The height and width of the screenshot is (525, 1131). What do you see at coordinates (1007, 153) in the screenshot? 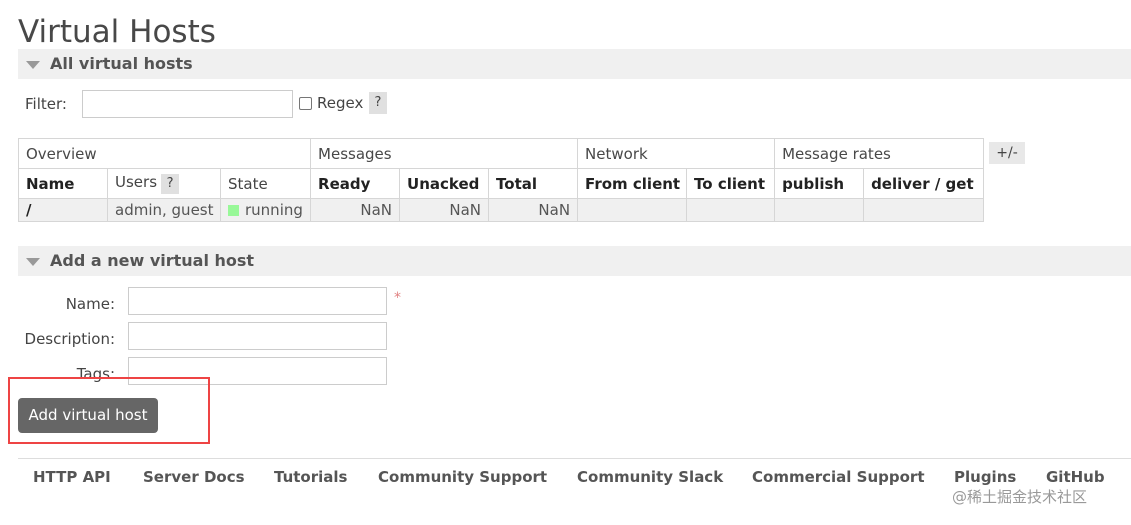
I see `columns-toggle-button: +/-` at bounding box center [1007, 153].